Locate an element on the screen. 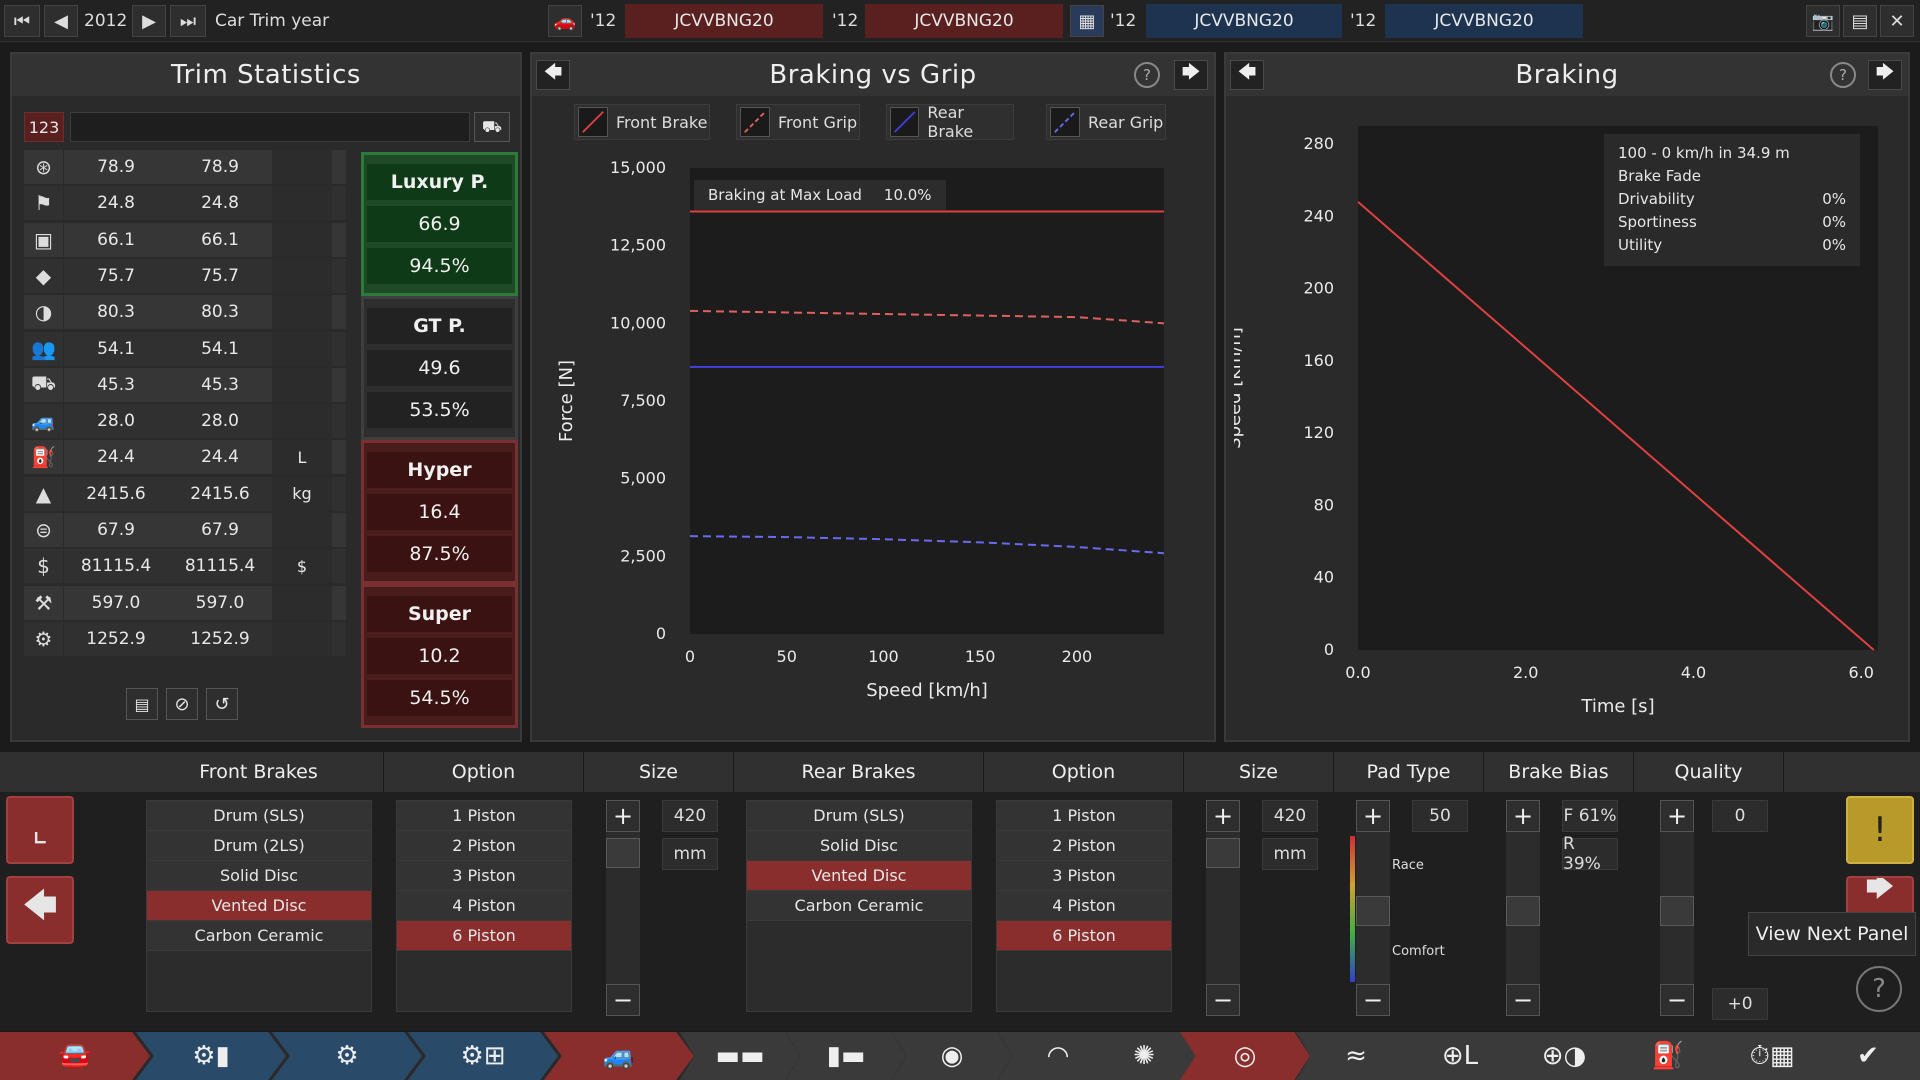 This screenshot has height=1080, width=1920. calculator-icon: ▤ is located at coordinates (1860, 21).